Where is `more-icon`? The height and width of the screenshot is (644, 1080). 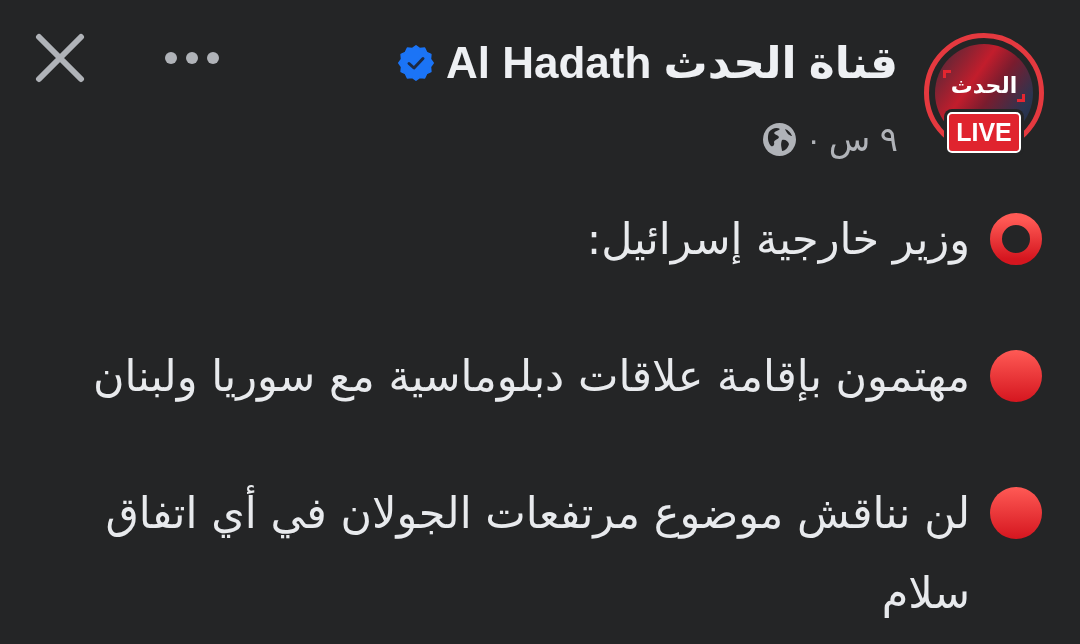
more-icon is located at coordinates (192, 58).